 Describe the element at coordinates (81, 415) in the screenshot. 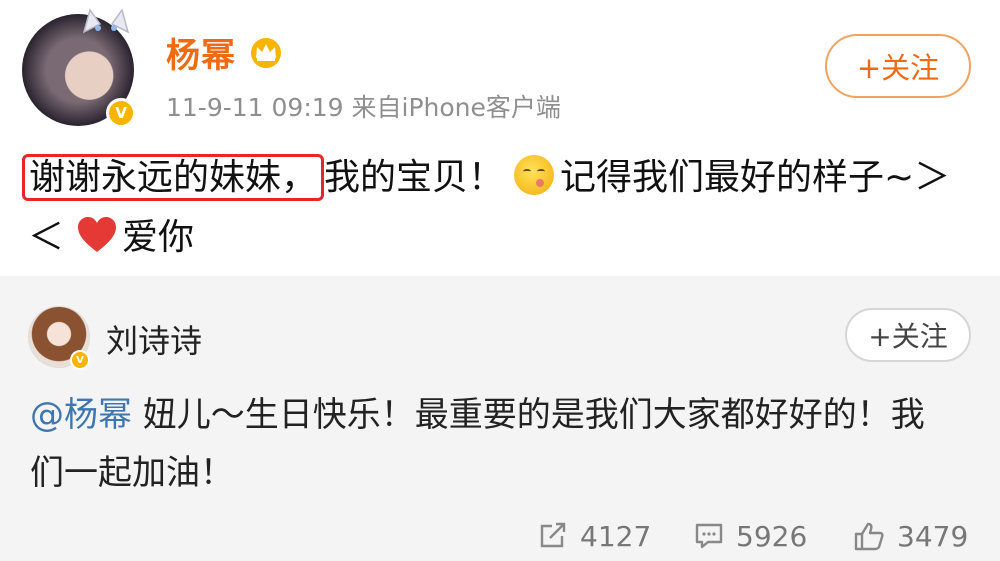

I see `mention-link: @杨幂` at that location.